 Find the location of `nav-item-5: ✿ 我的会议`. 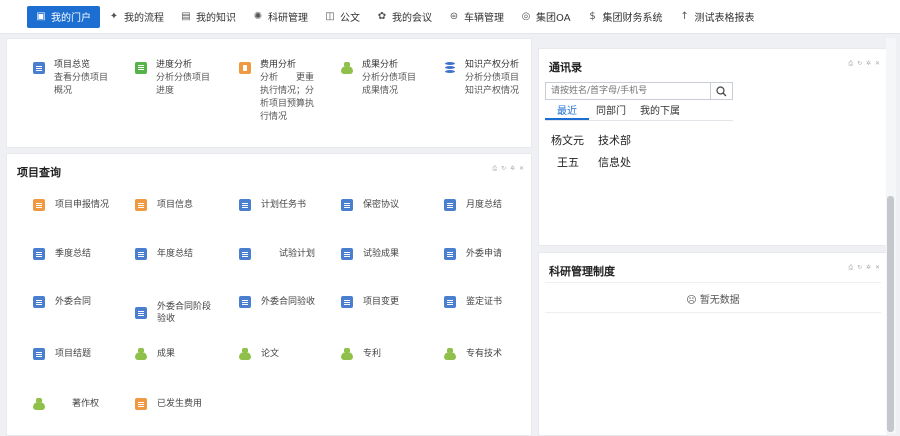

nav-item-5: ✿ 我的会议 is located at coordinates (404, 17).